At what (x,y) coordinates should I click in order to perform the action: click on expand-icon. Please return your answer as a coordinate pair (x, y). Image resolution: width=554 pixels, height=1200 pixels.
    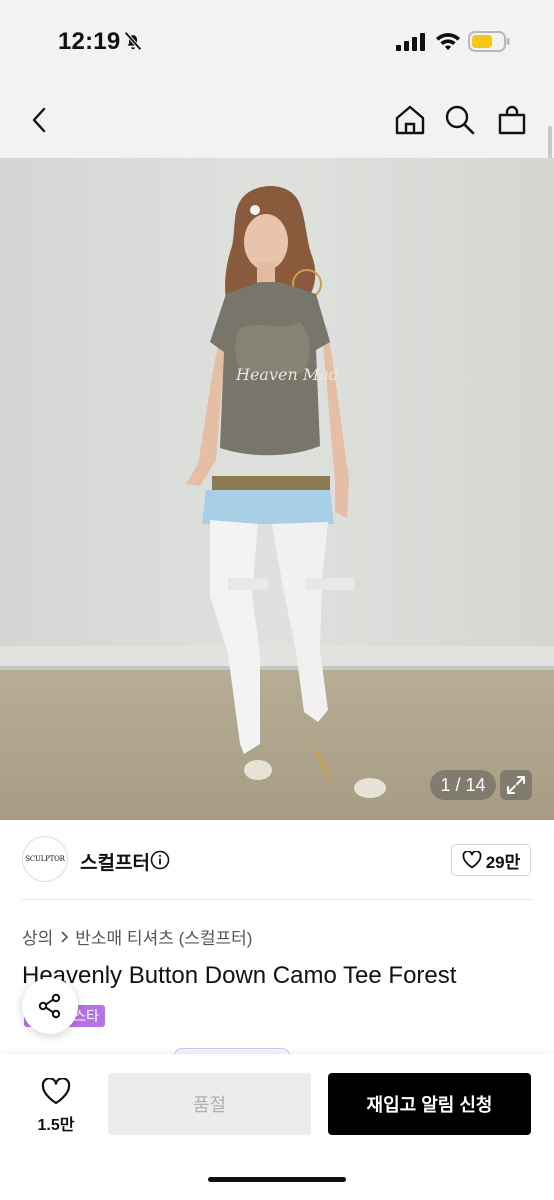
    Looking at the image, I should click on (516, 785).